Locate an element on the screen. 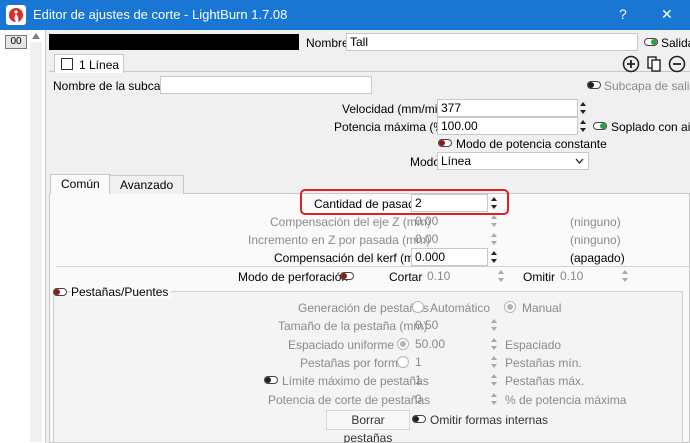 The width and height of the screenshot is (690, 443). z-offset-note: (ninguno) is located at coordinates (595, 222).